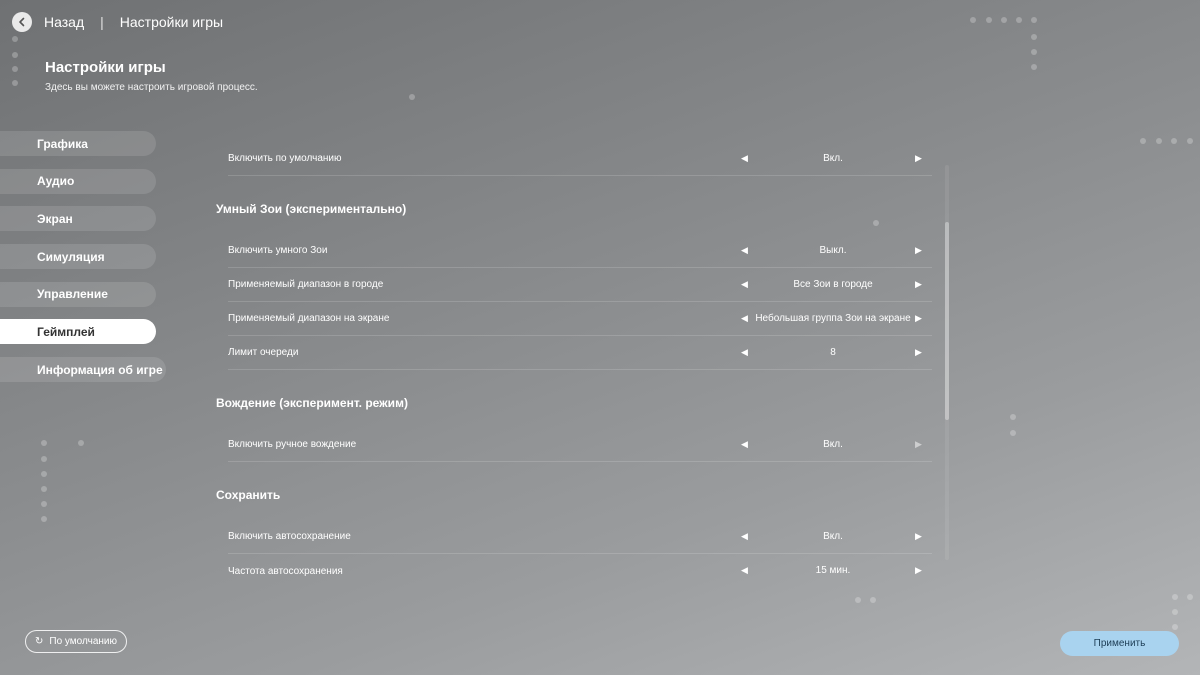 The height and width of the screenshot is (675, 1200). Describe the element at coordinates (78, 181) in the screenshot. I see `sidebar-item-audio: Аудио` at that location.